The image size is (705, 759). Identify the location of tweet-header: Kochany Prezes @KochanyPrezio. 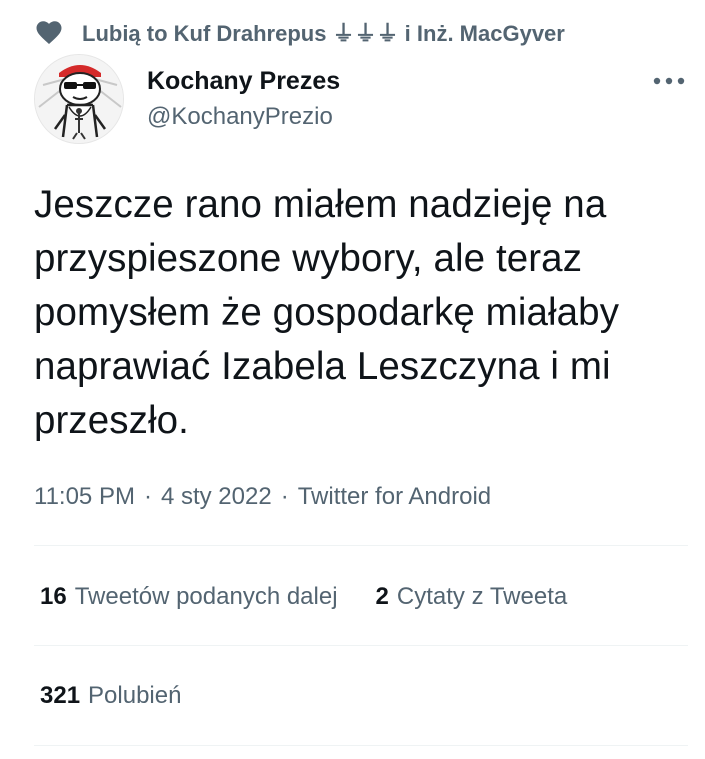
(361, 101).